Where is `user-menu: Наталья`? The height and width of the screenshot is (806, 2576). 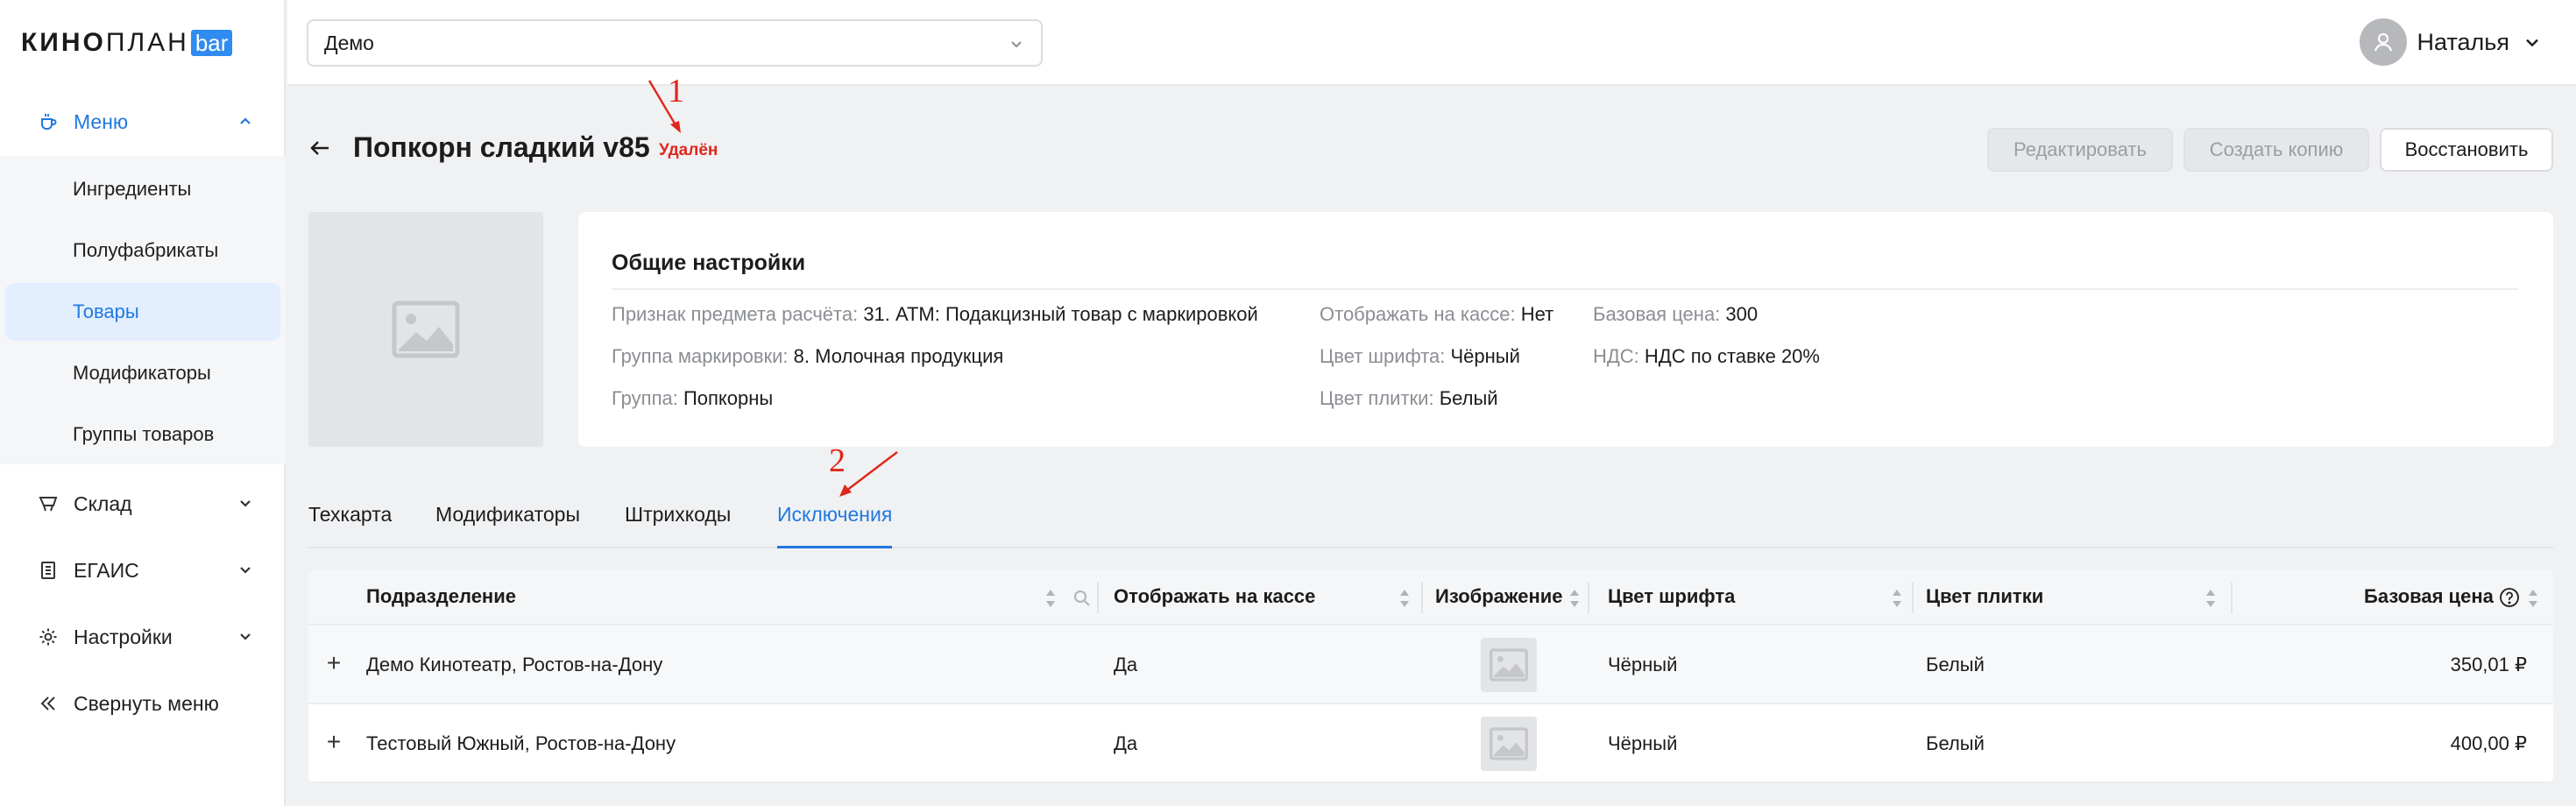 user-menu: Наталья is located at coordinates (2451, 42).